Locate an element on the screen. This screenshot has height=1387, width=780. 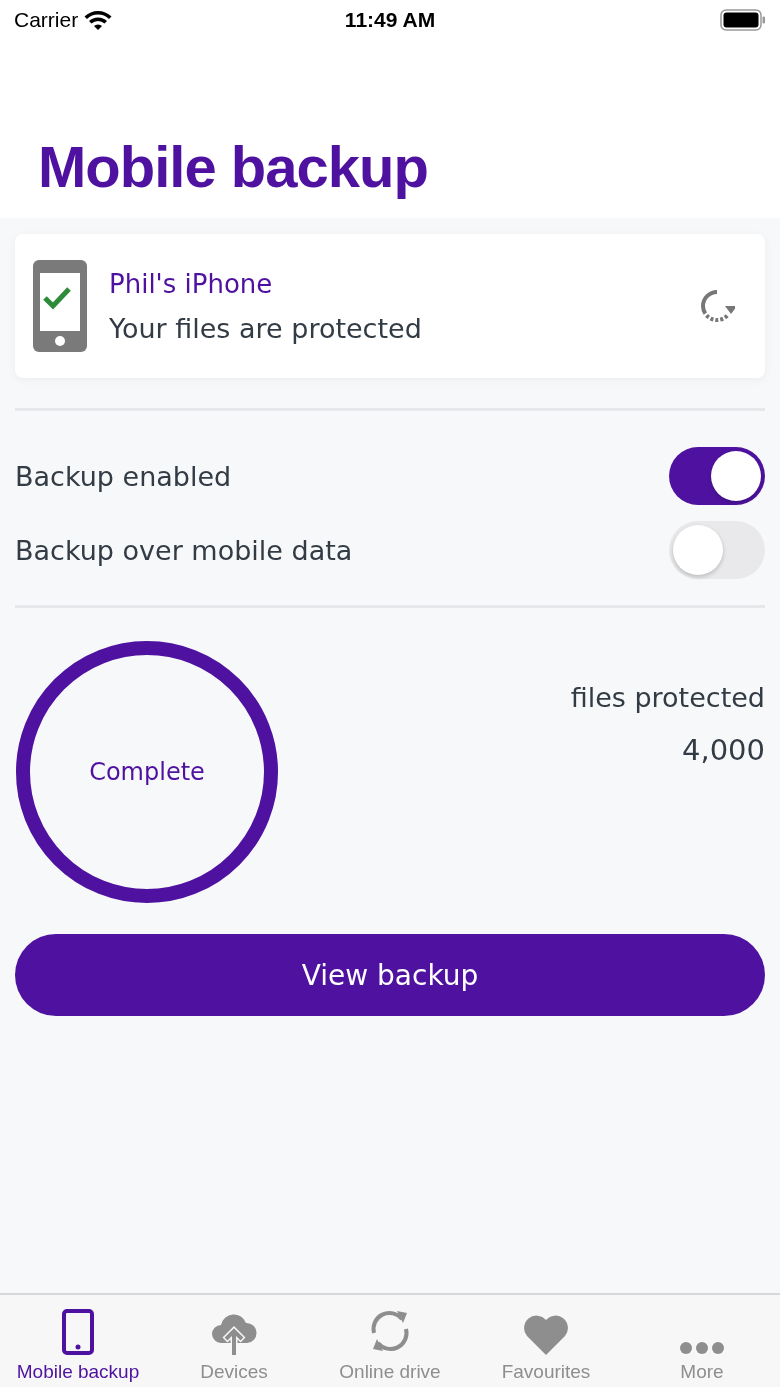
status-time: 11:49 AM is located at coordinates (390, 20).